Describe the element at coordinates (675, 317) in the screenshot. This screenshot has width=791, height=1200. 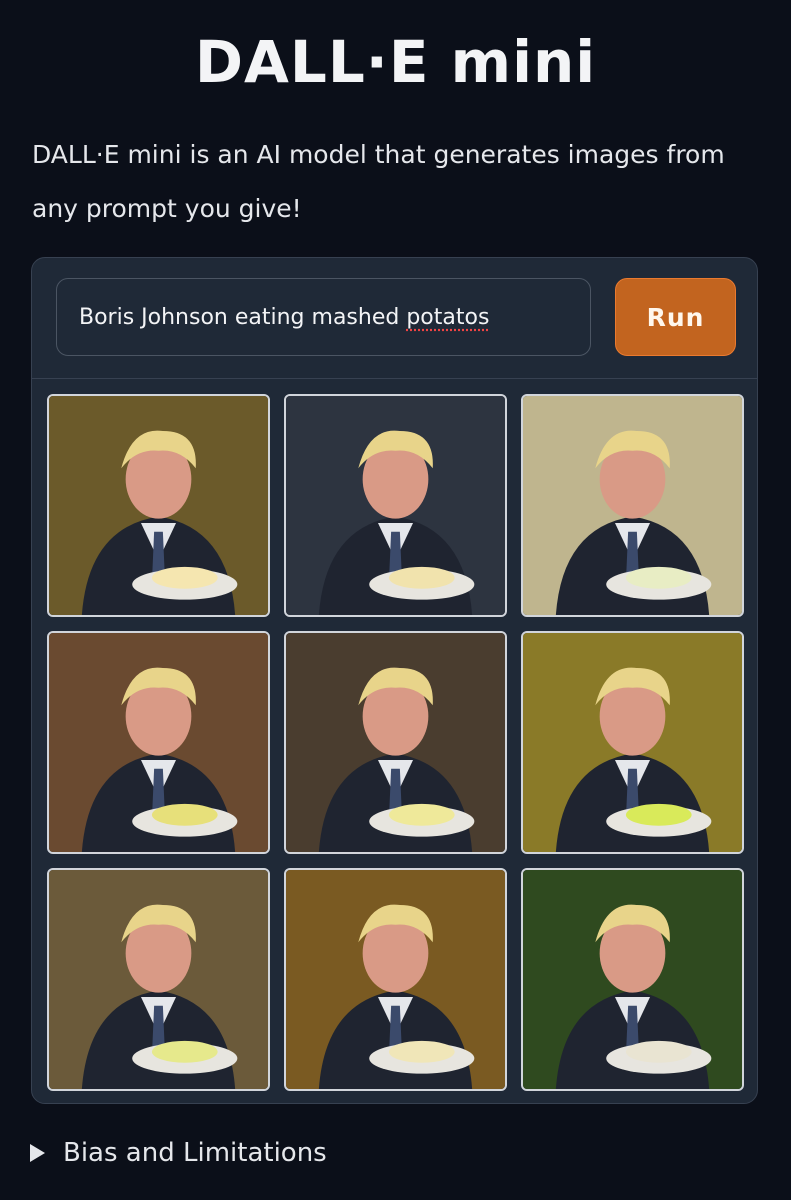
I see `run-button: Run` at that location.